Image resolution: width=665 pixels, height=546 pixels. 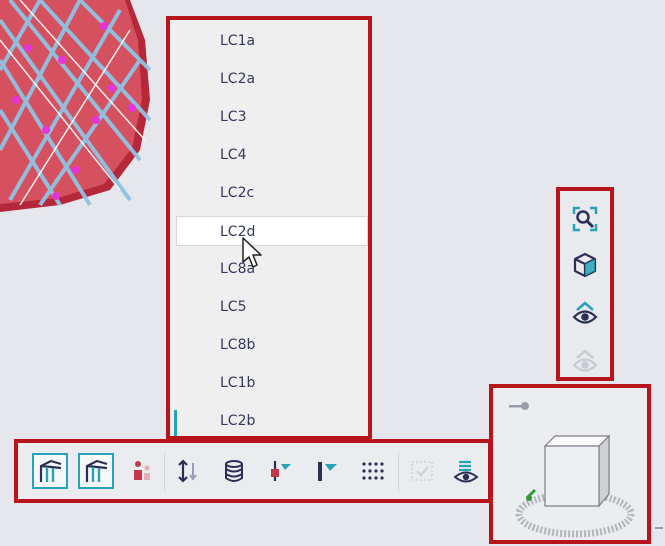 What do you see at coordinates (252, 252) in the screenshot?
I see `mouse-pointer-icon` at bounding box center [252, 252].